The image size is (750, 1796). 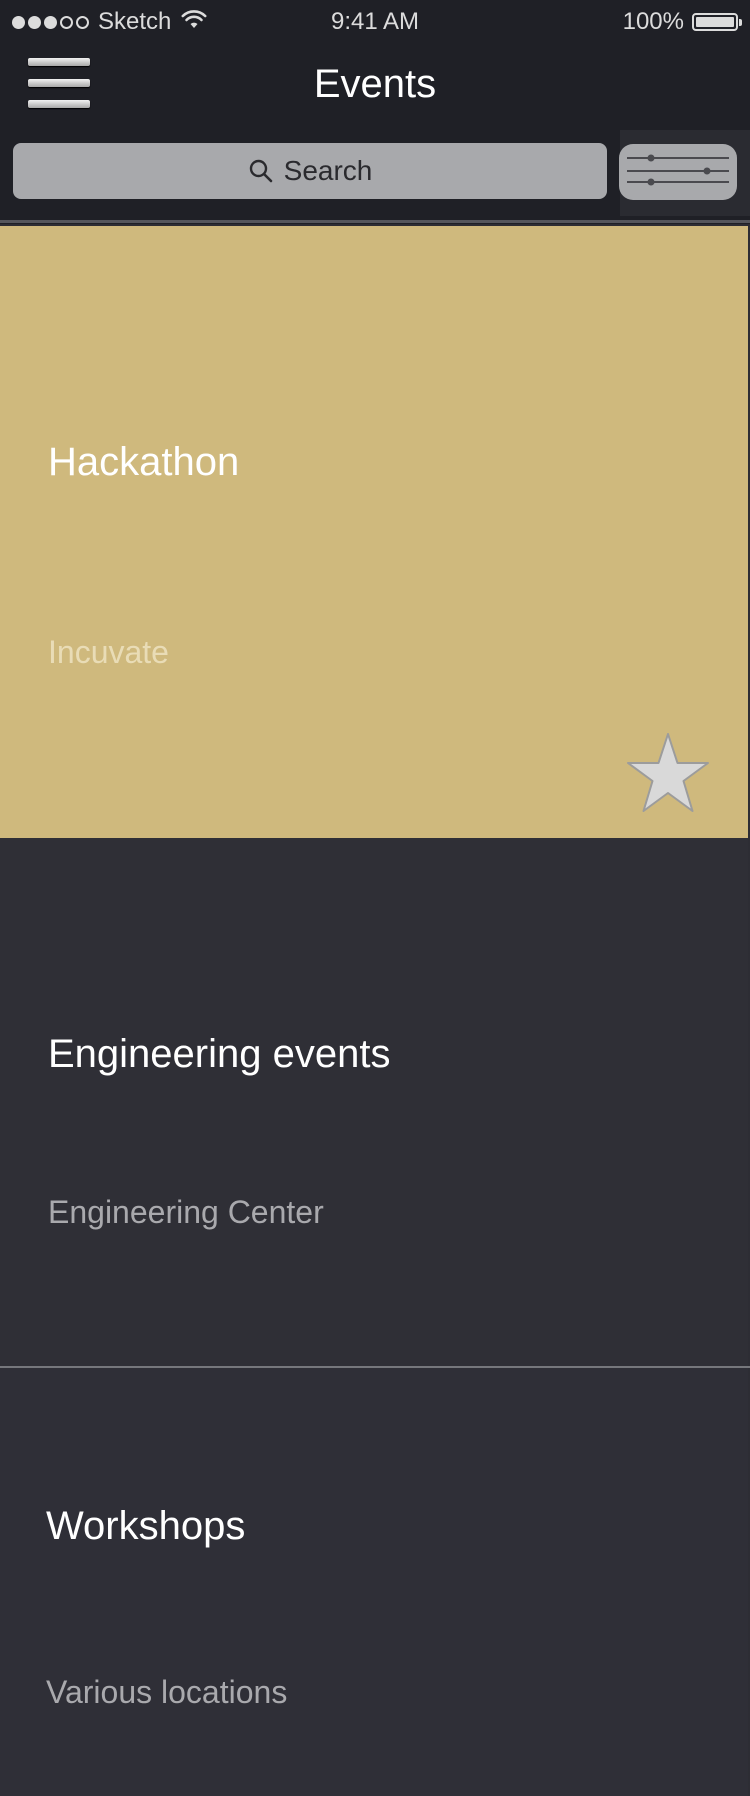 I want to click on event-title: Hackathon, so click(x=144, y=462).